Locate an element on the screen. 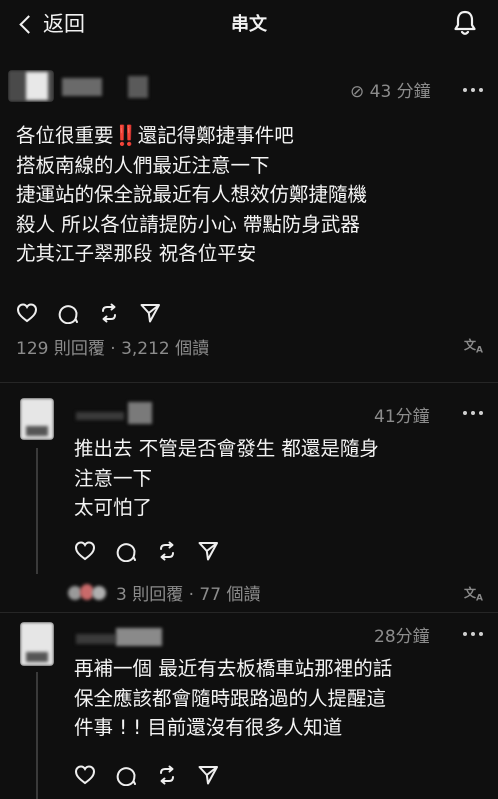  reply-line: 推出去 不管是否會發生 都還是隨身 is located at coordinates (226, 448).